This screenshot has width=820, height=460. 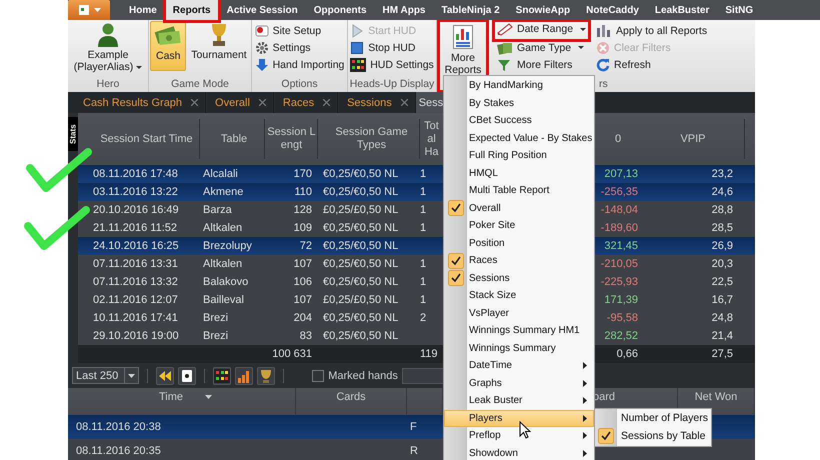 I want to click on table-cell: -210,05, so click(x=619, y=264).